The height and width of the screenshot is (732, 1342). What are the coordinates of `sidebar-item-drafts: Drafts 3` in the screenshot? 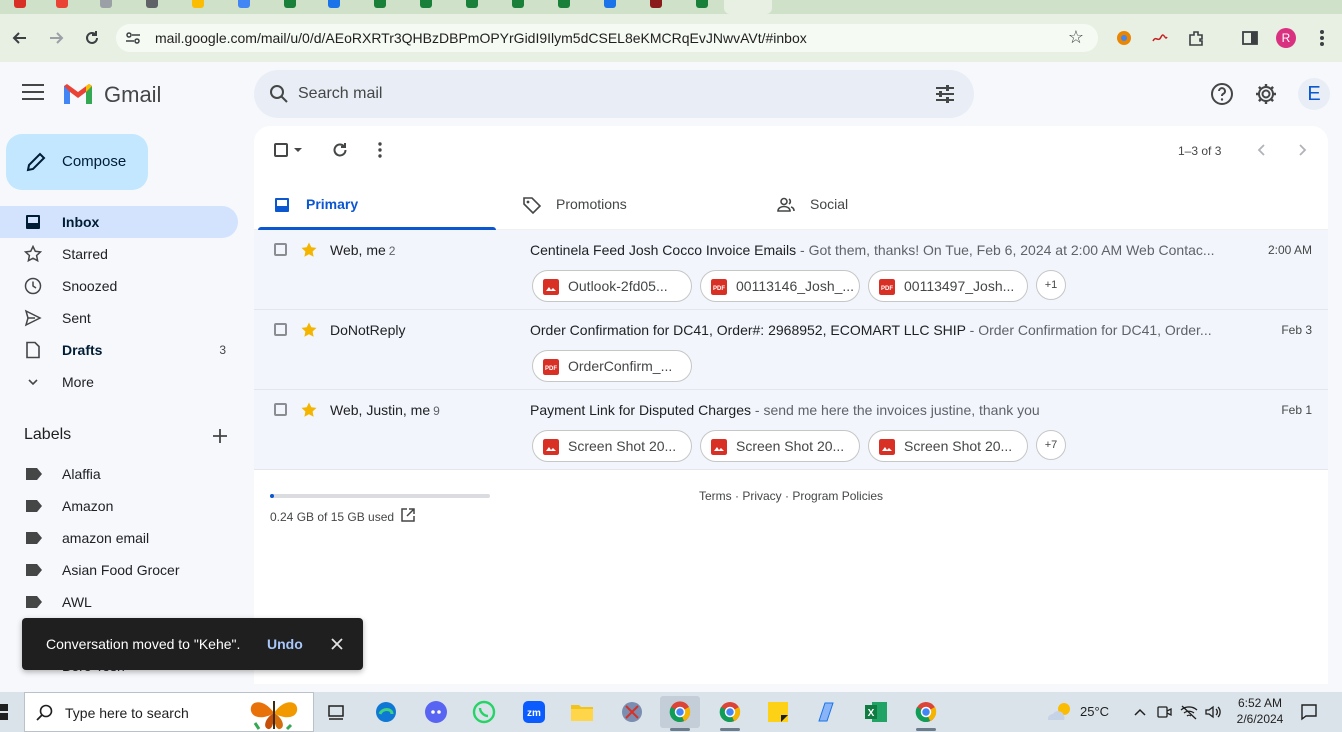 It's located at (119, 350).